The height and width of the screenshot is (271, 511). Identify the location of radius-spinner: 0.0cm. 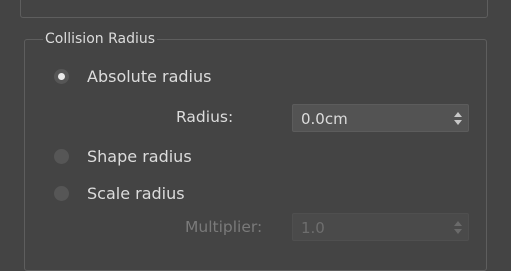
(380, 118).